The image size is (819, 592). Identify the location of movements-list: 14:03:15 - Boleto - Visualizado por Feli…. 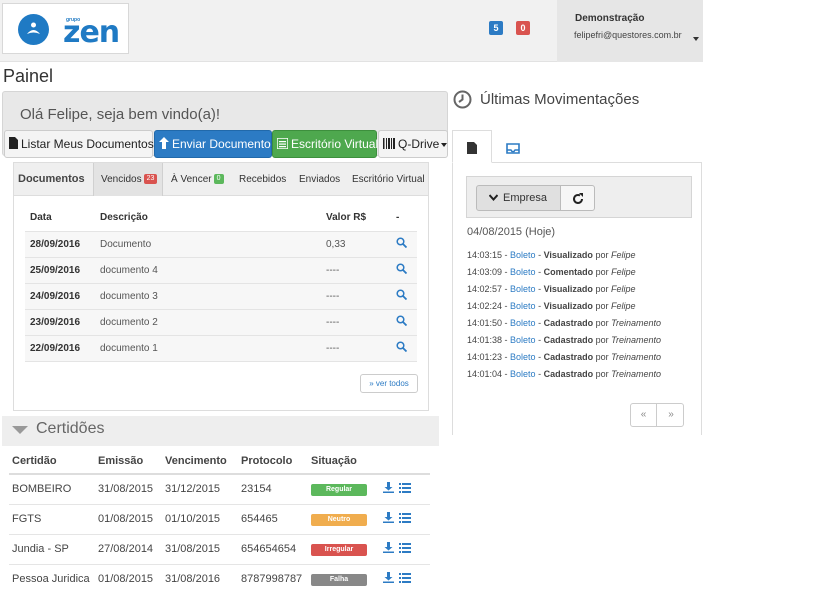
(582, 315).